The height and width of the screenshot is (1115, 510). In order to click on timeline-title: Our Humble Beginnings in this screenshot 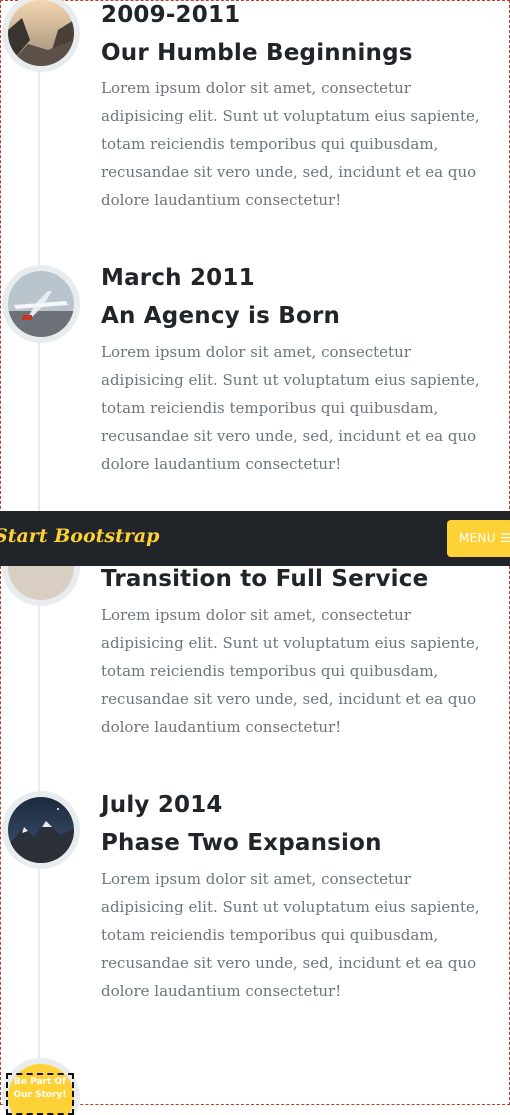, I will do `click(257, 53)`.